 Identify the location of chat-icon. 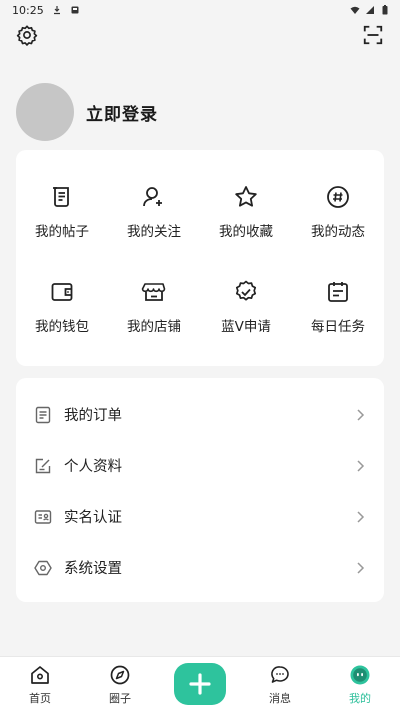
(280, 674).